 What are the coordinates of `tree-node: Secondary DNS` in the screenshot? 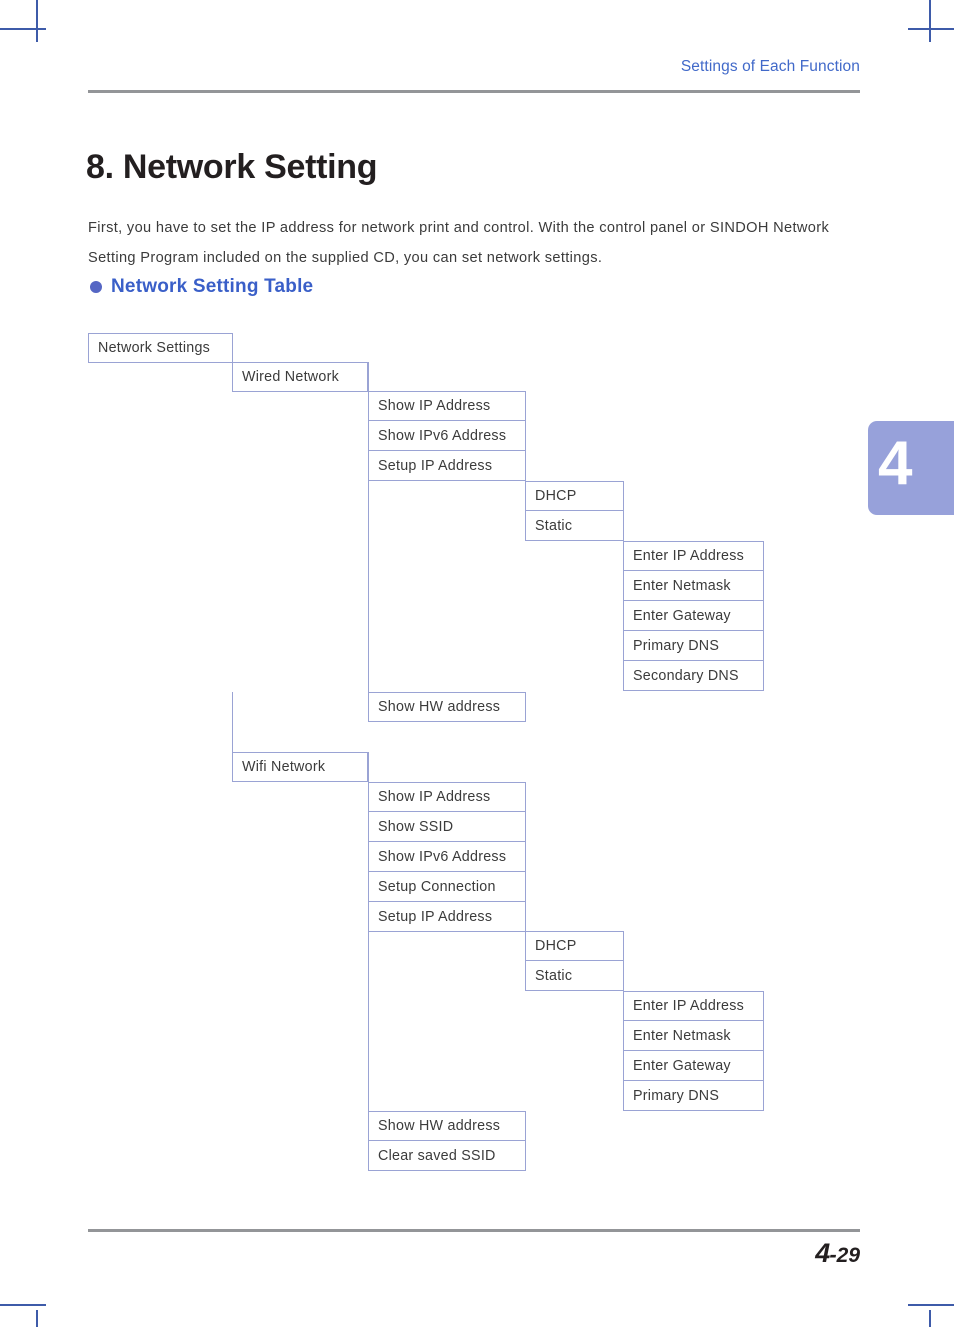 It's located at (693, 676).